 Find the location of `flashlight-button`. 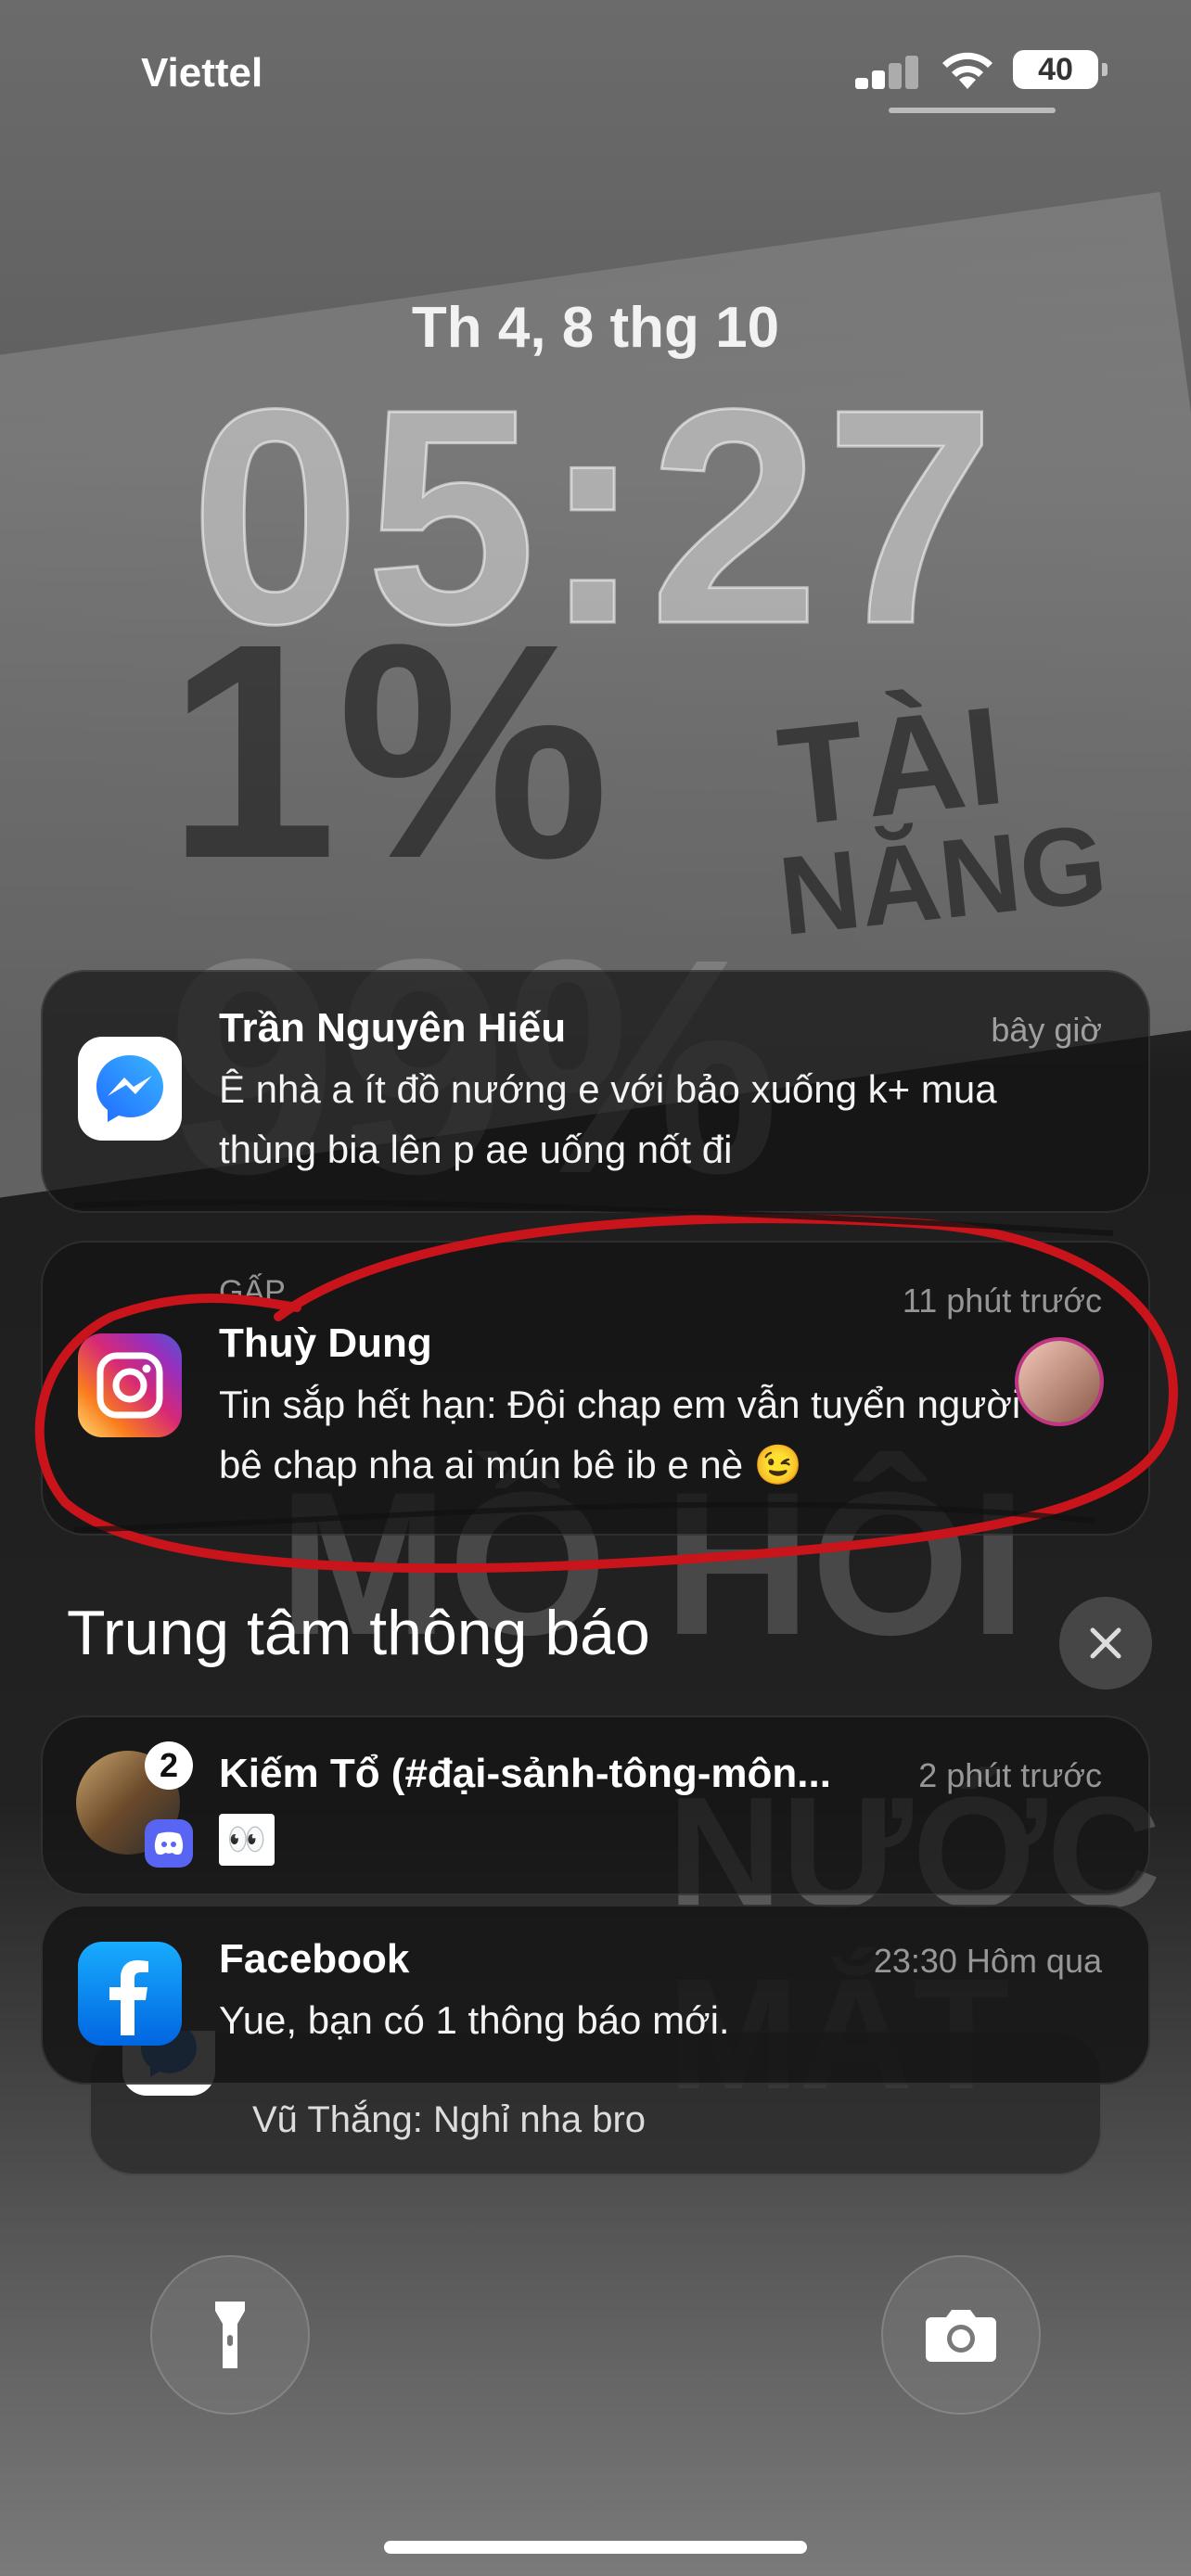

flashlight-button is located at coordinates (230, 2335).